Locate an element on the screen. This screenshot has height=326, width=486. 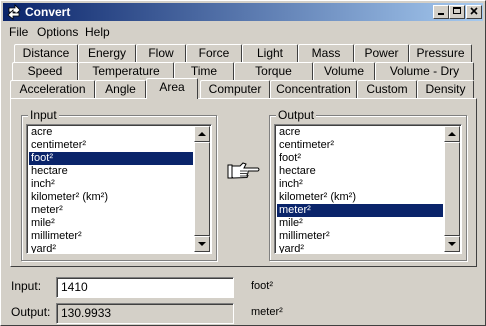
title-bar: Convert is located at coordinates (243, 12).